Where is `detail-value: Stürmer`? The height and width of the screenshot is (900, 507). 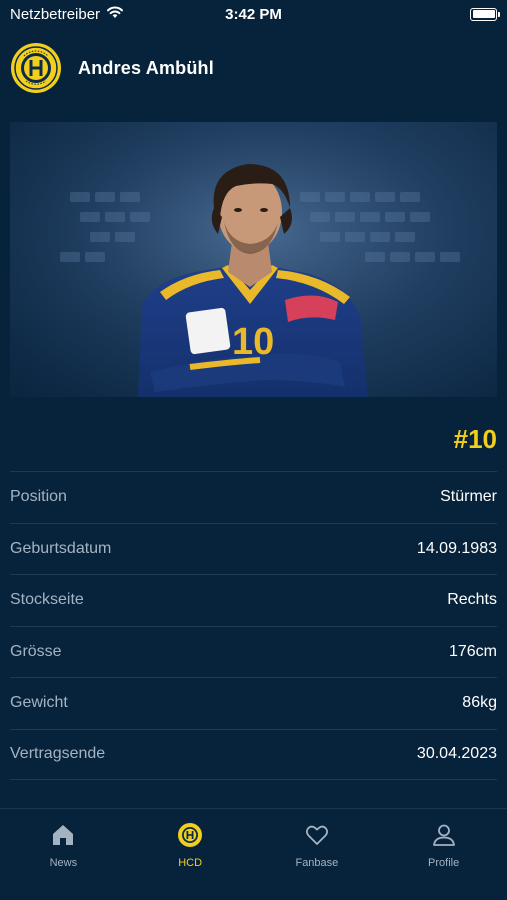 detail-value: Stürmer is located at coordinates (468, 497).